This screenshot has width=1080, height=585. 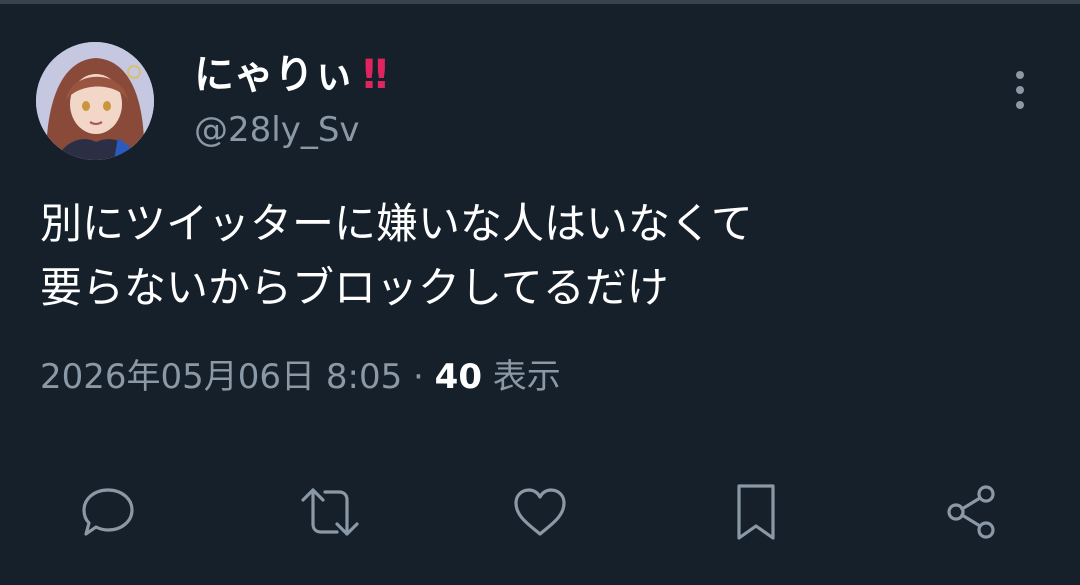 What do you see at coordinates (95, 101) in the screenshot?
I see `avatar` at bounding box center [95, 101].